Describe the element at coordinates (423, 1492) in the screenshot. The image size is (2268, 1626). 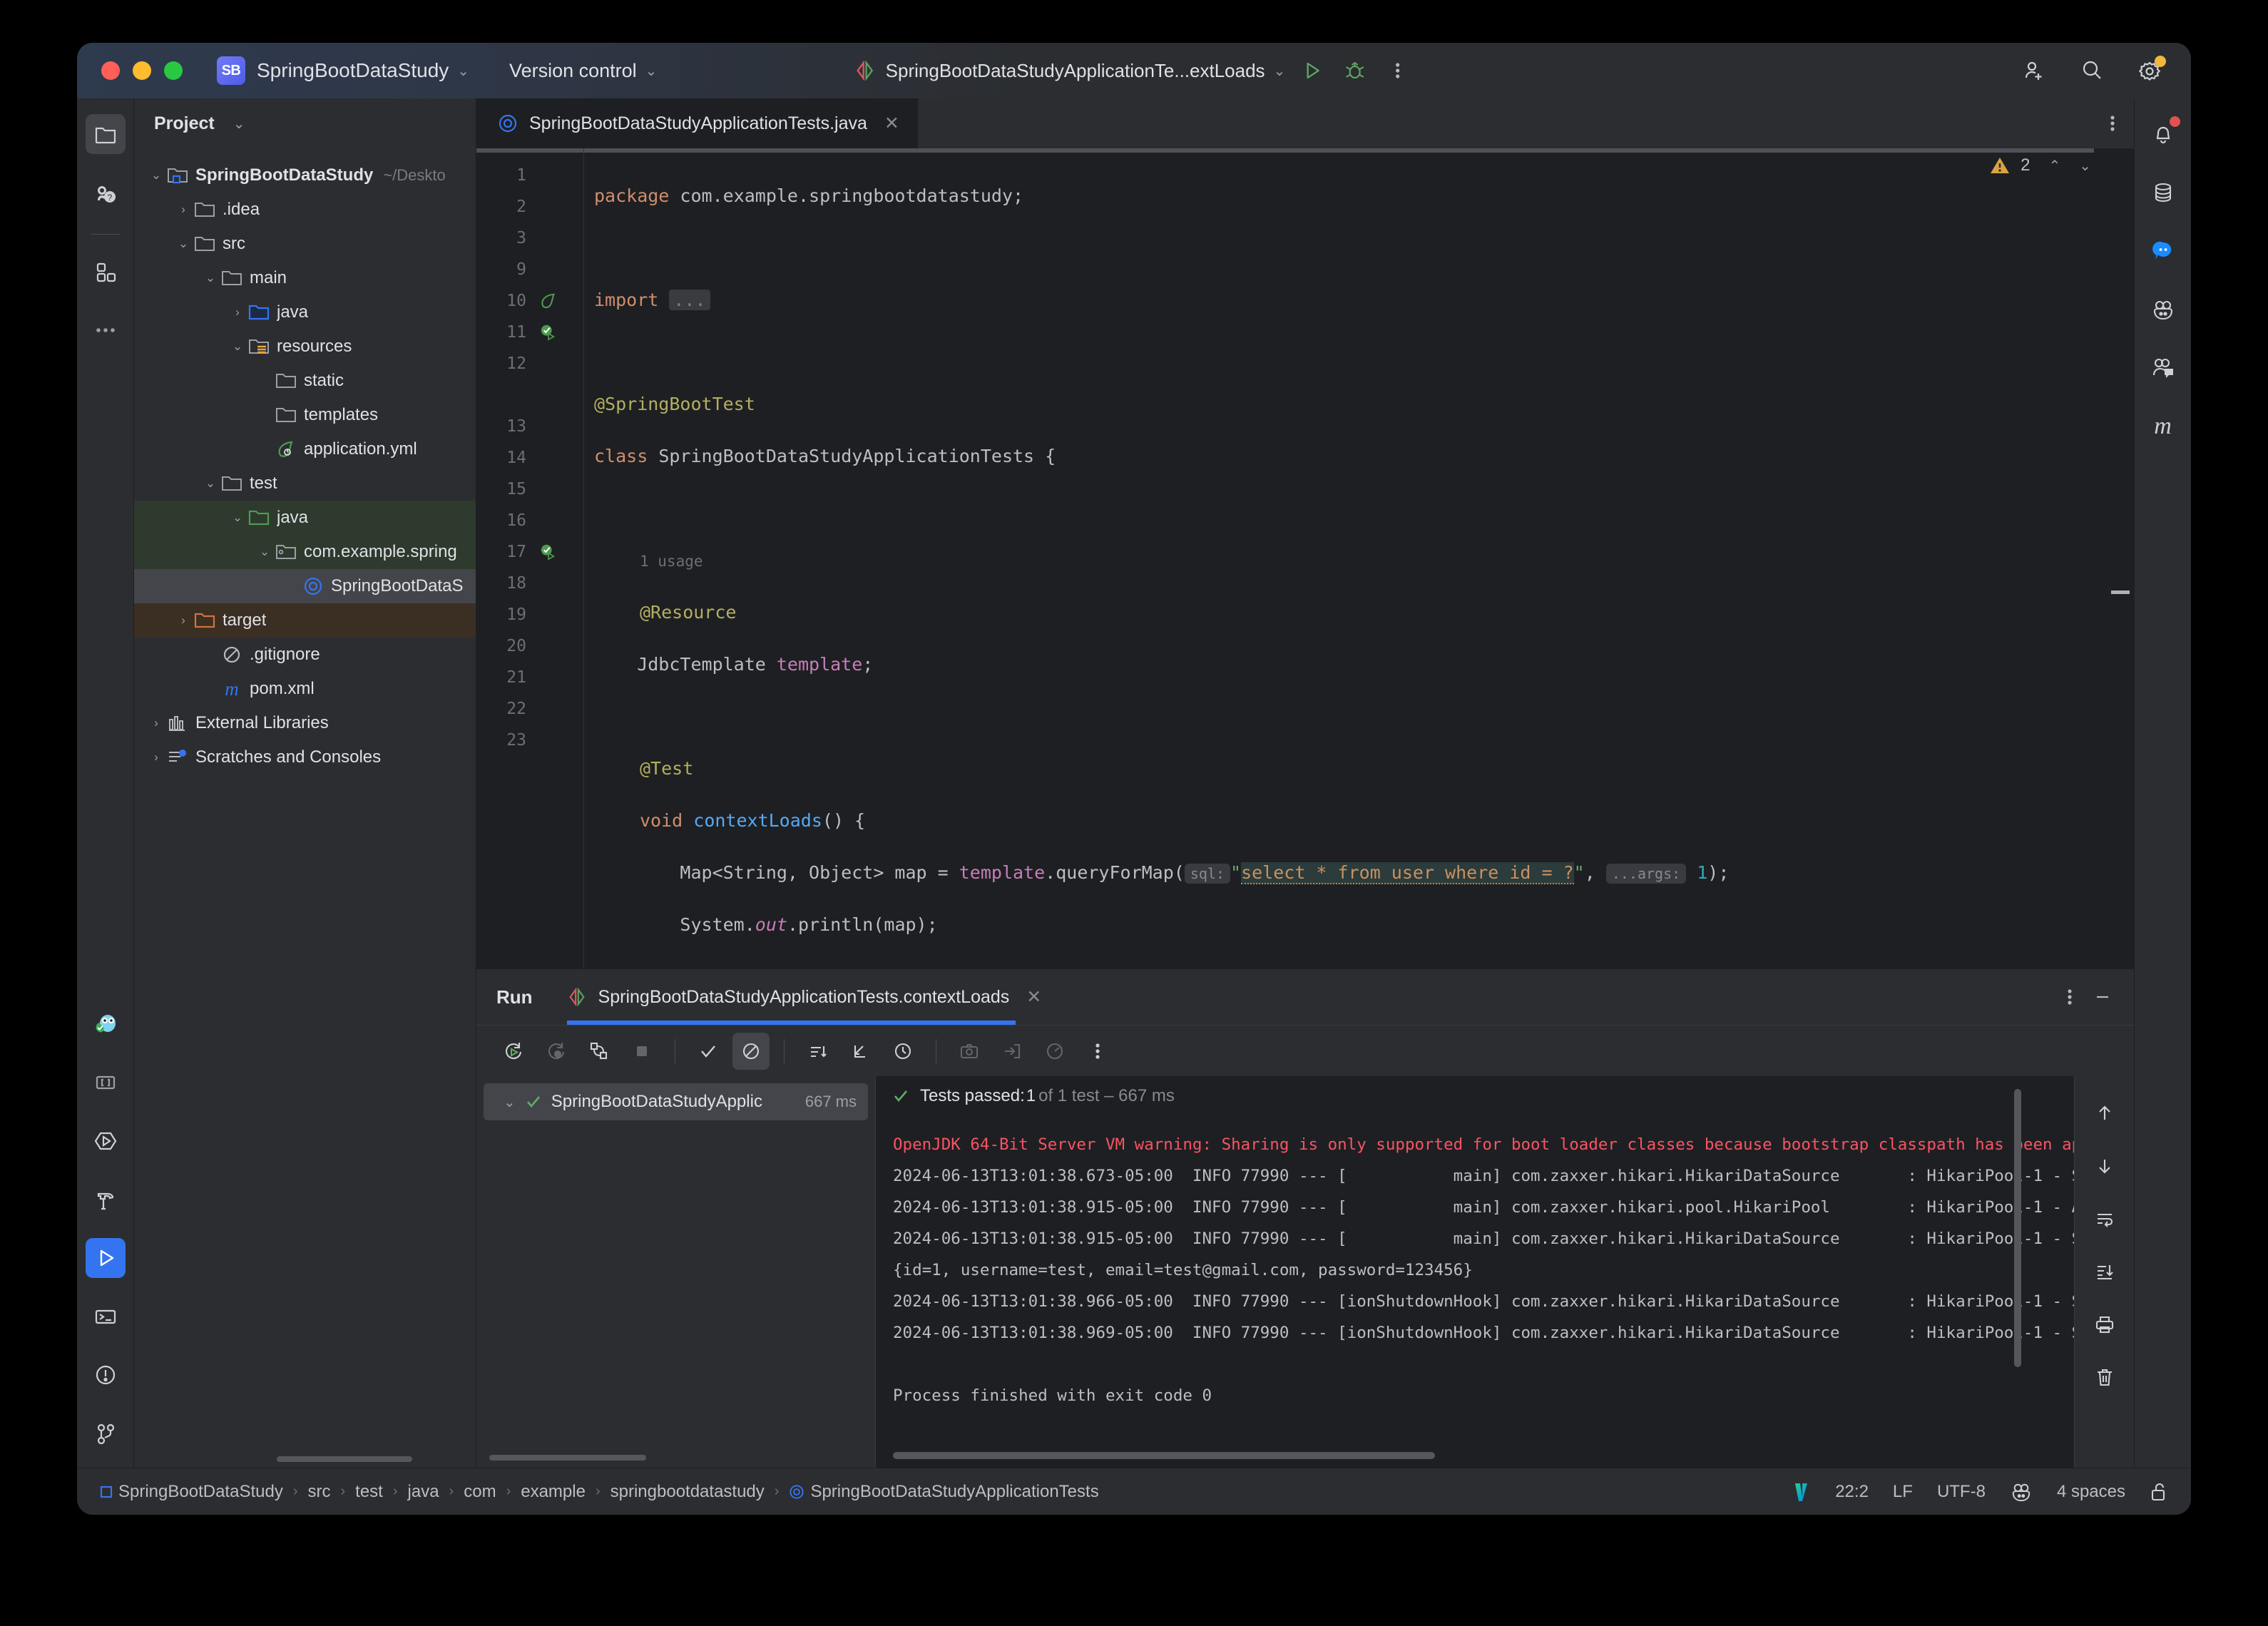
I see `breadcrumb-item: java` at that location.